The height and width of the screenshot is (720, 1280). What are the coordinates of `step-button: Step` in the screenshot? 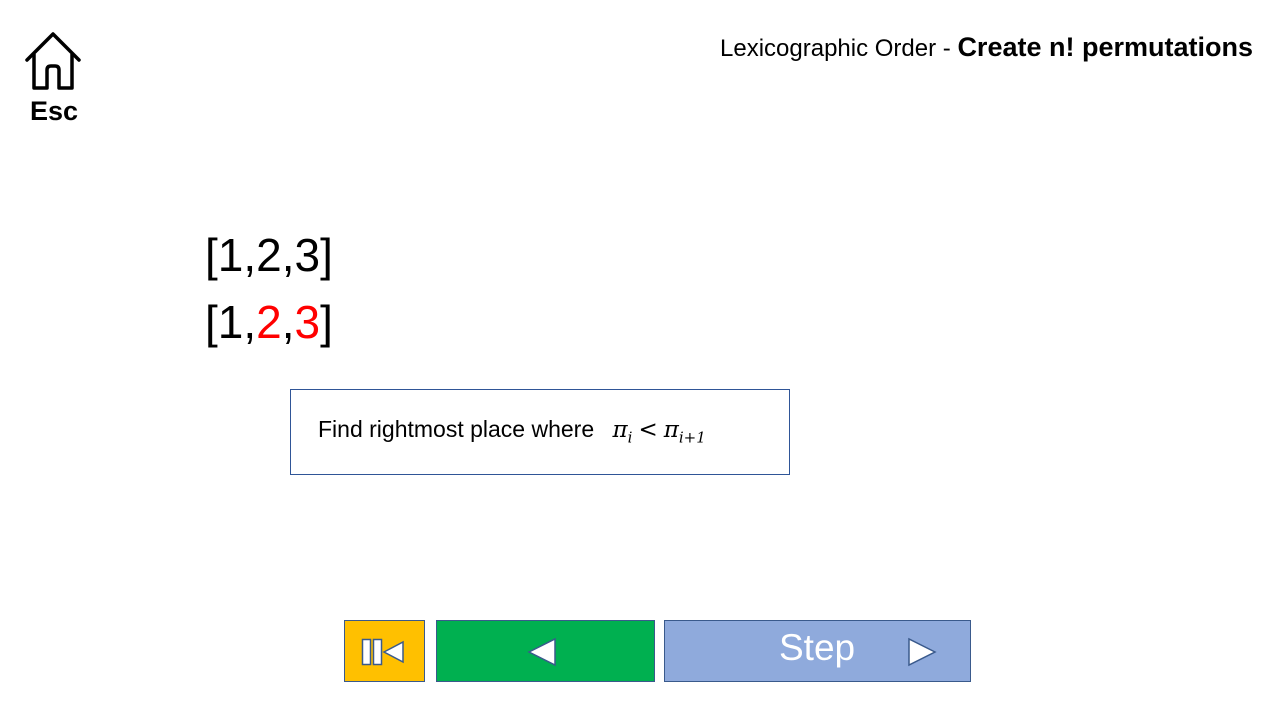 It's located at (817, 651).